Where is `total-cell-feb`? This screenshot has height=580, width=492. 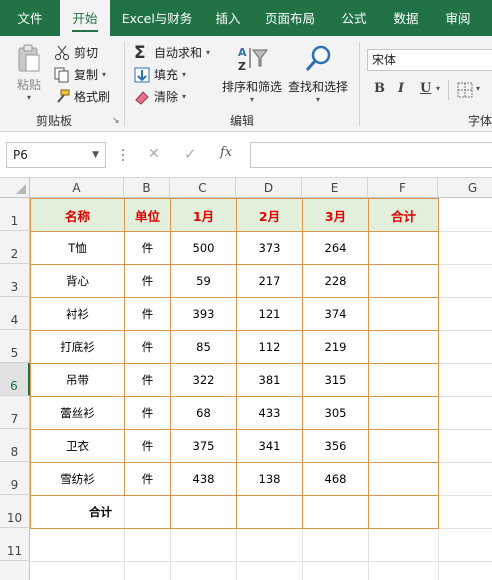 total-cell-feb is located at coordinates (269, 512).